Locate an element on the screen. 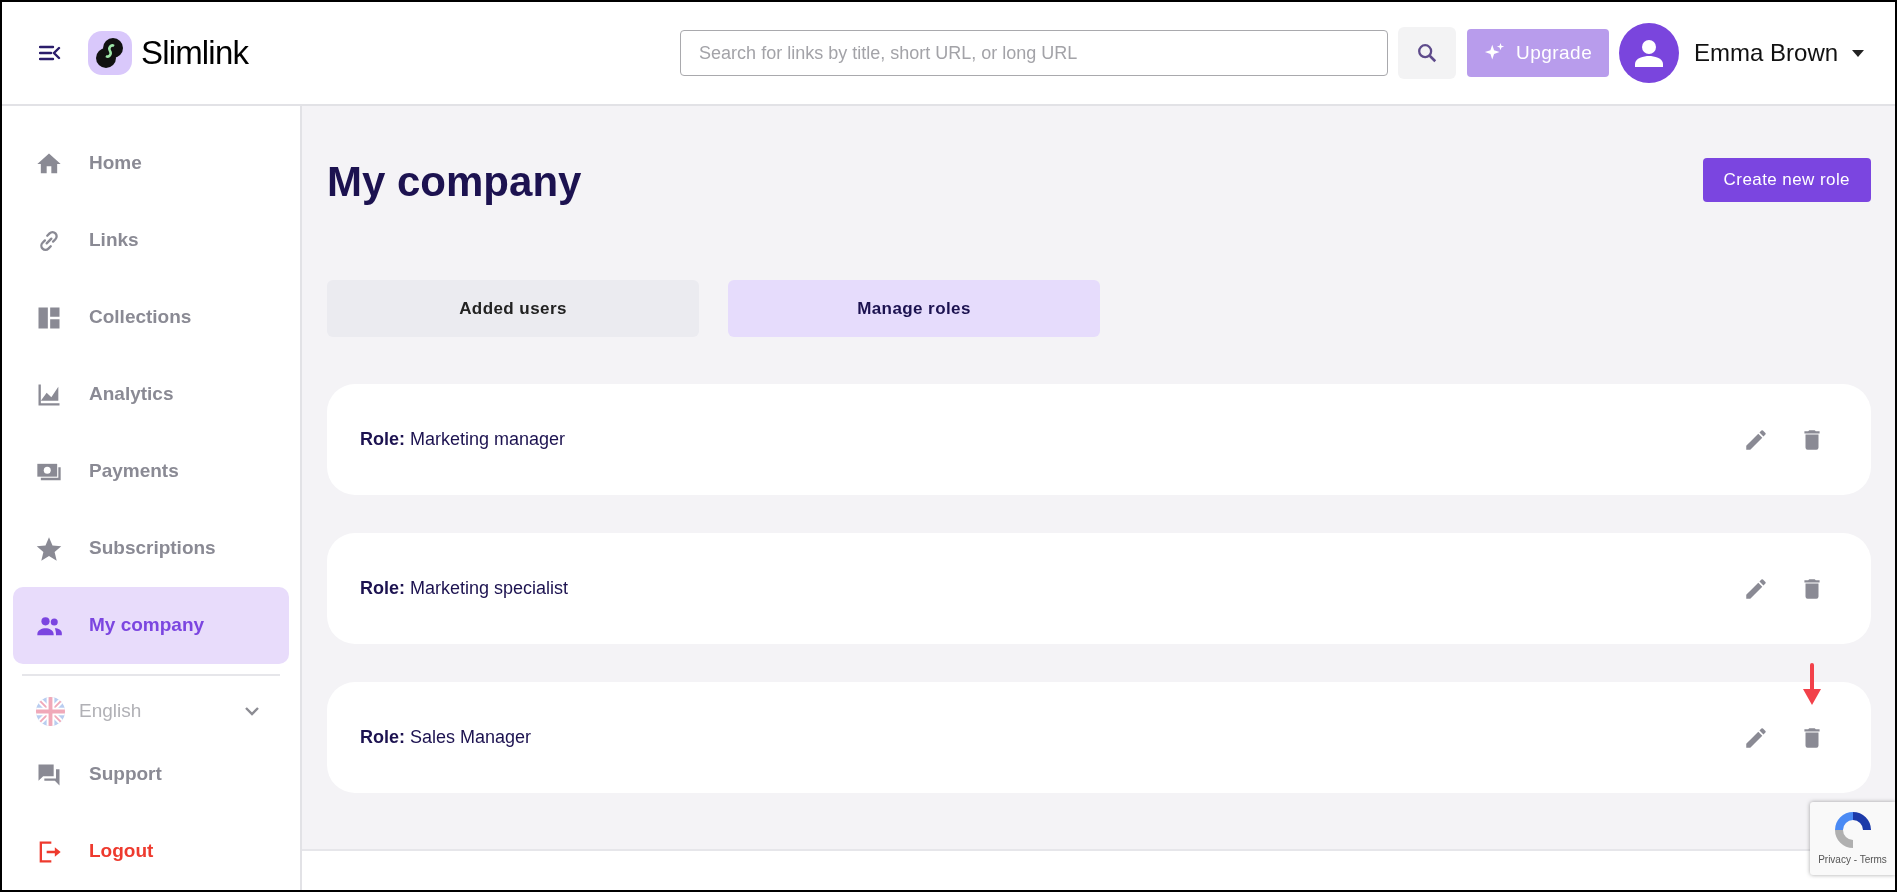 The width and height of the screenshot is (1897, 892). search-field: Search for links by title, short URL, or long URL is located at coordinates (1034, 53).